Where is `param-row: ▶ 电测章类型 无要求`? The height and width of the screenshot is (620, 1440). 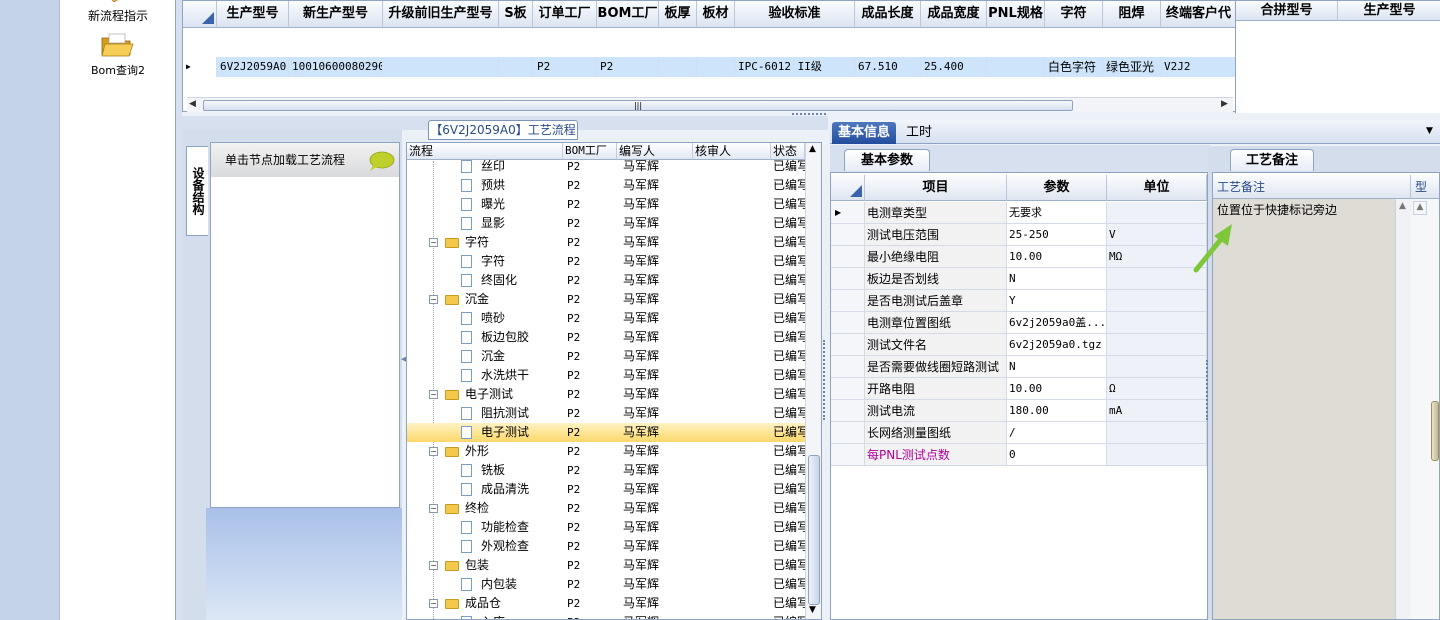
param-row: ▶ 电测章类型 无要求 is located at coordinates (1019, 213).